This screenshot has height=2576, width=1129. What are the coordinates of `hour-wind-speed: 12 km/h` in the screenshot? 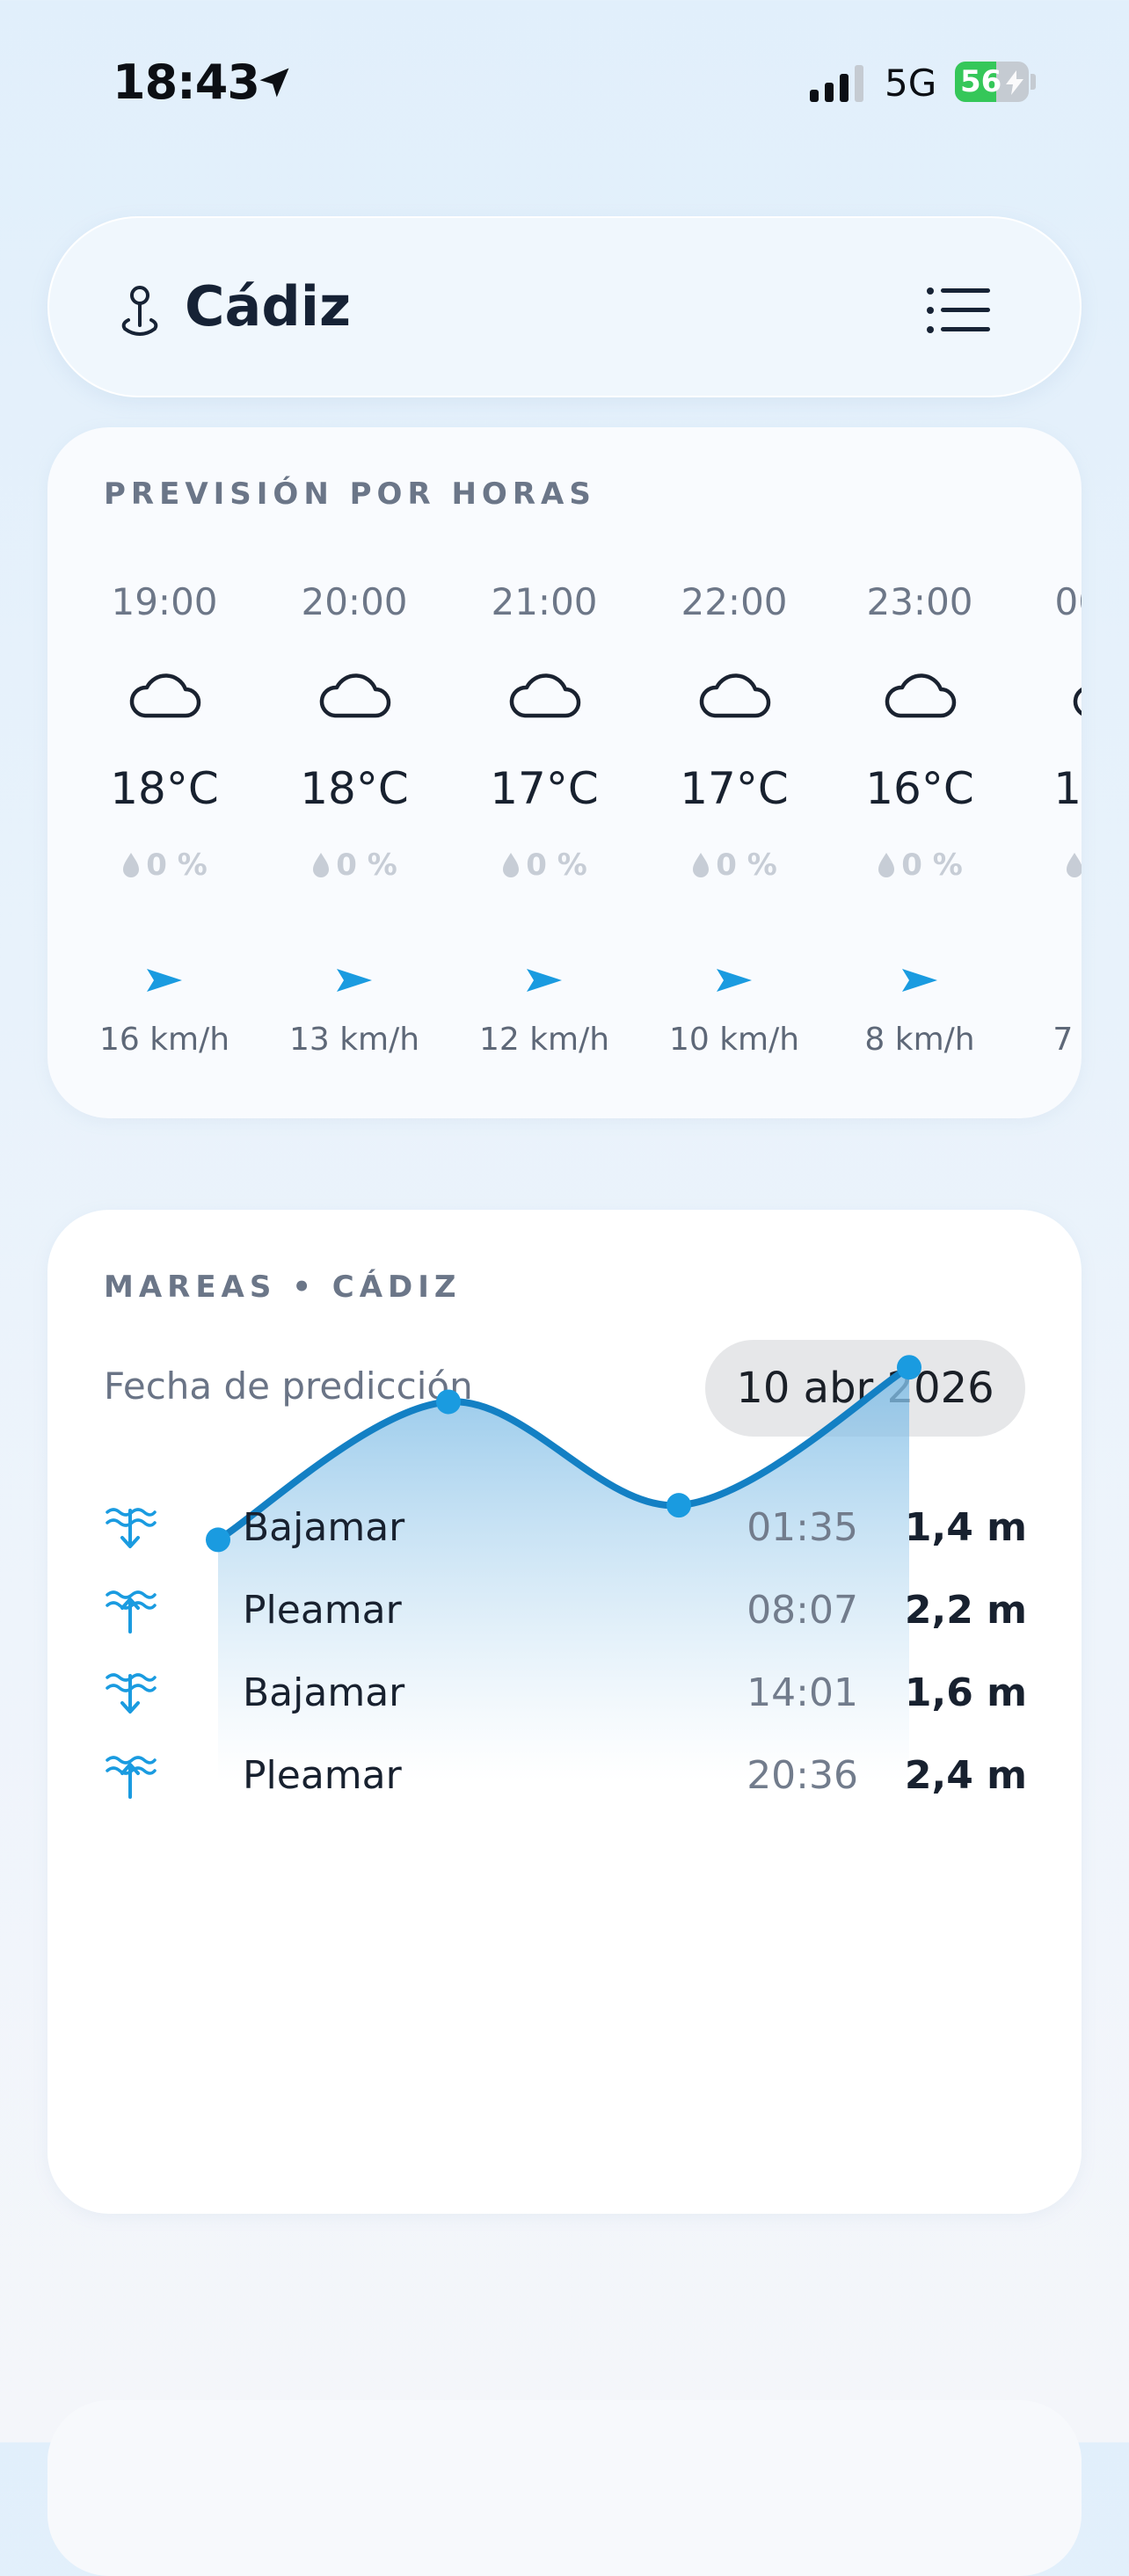 It's located at (544, 1040).